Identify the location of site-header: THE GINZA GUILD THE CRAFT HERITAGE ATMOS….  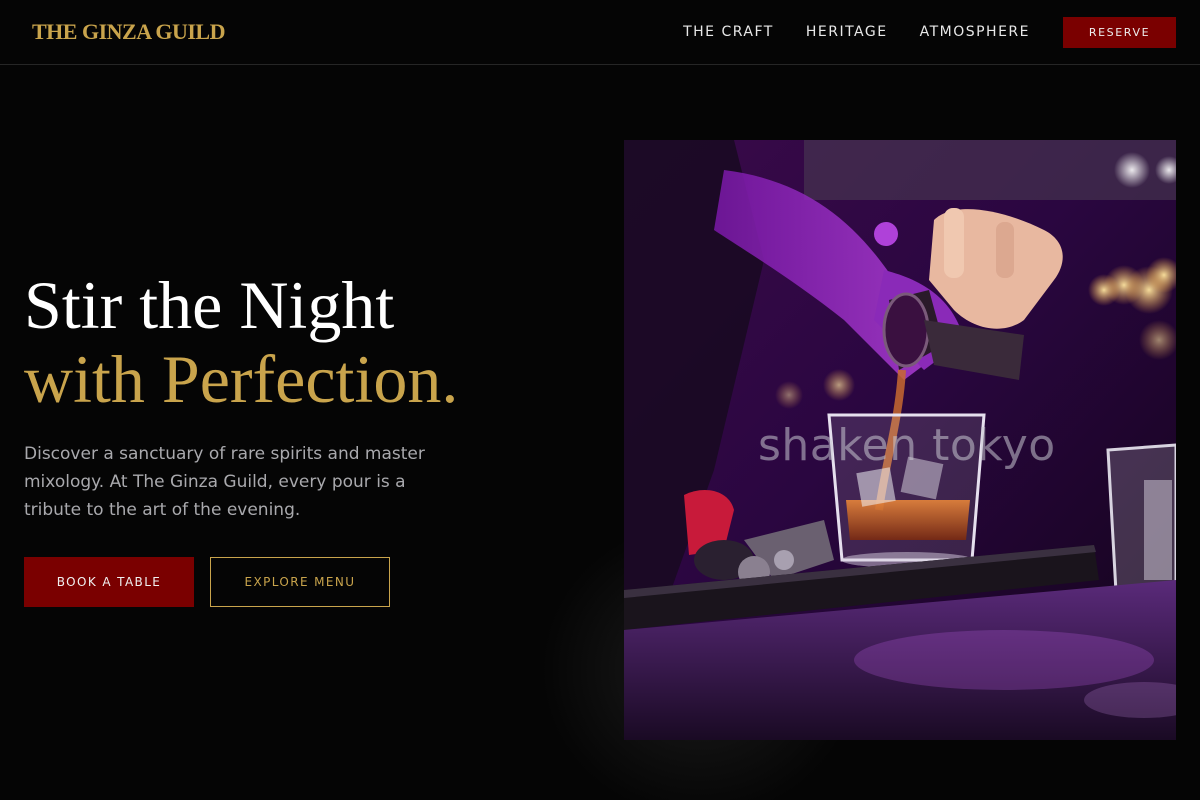
(600, 32).